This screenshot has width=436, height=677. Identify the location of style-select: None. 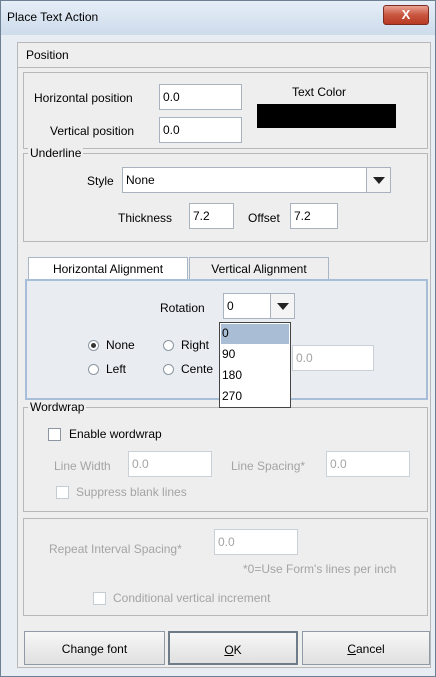
(256, 180).